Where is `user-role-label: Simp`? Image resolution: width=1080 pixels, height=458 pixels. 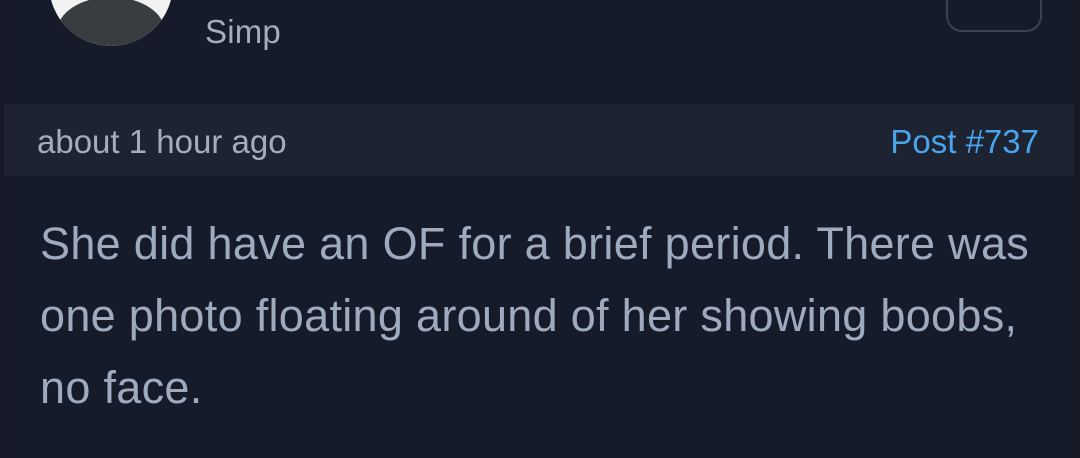
user-role-label: Simp is located at coordinates (243, 31).